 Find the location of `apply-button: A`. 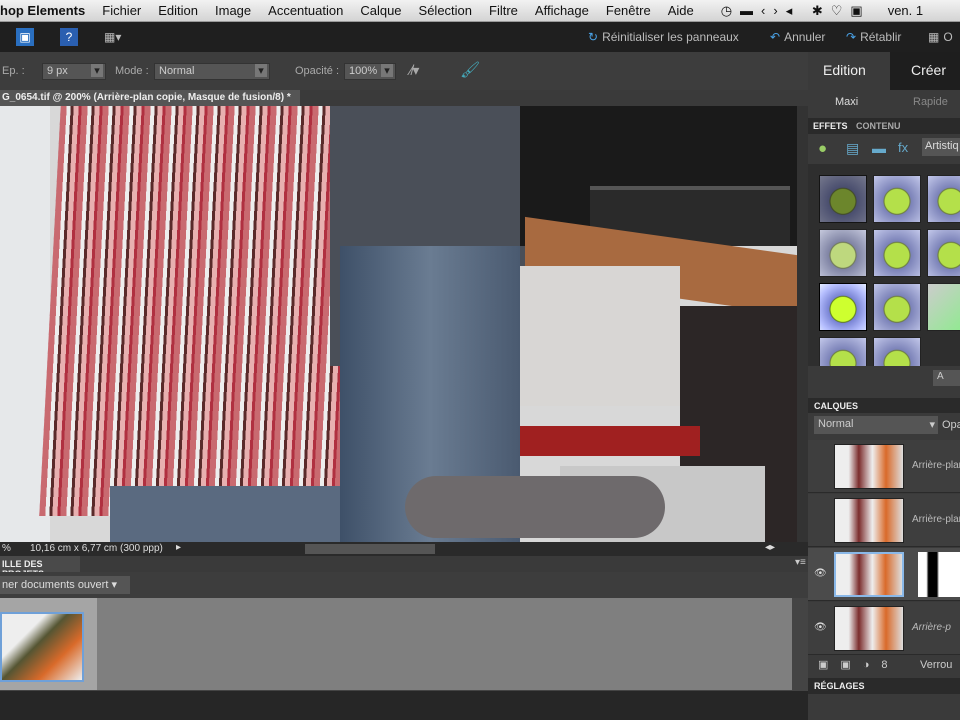

apply-button: A is located at coordinates (946, 378).